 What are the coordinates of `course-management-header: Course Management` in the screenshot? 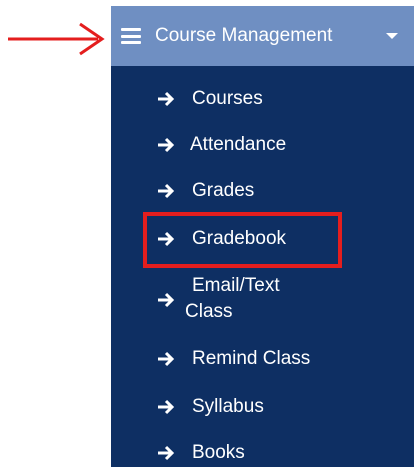 It's located at (262, 36).